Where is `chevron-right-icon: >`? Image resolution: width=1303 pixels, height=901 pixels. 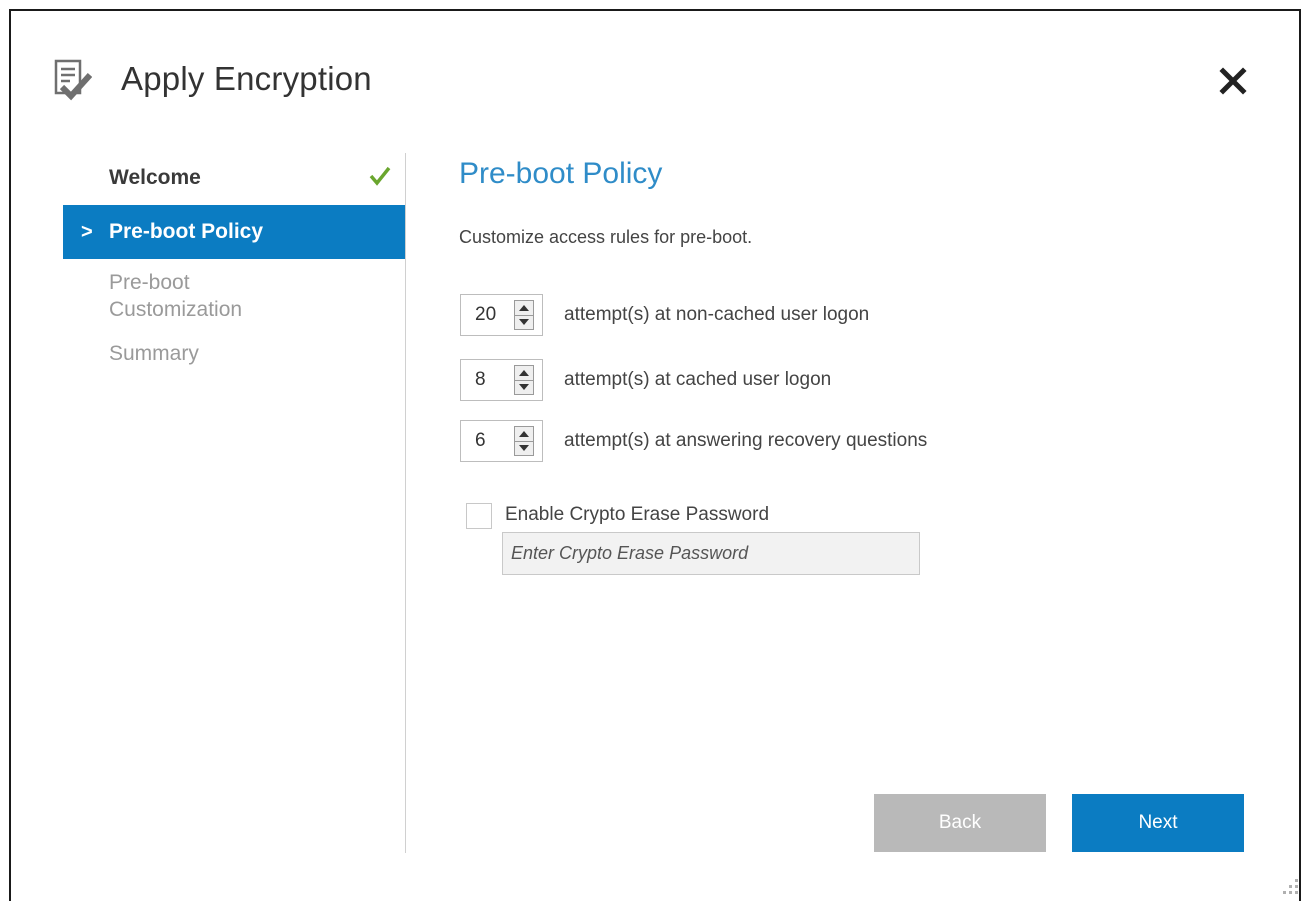 chevron-right-icon: > is located at coordinates (87, 232).